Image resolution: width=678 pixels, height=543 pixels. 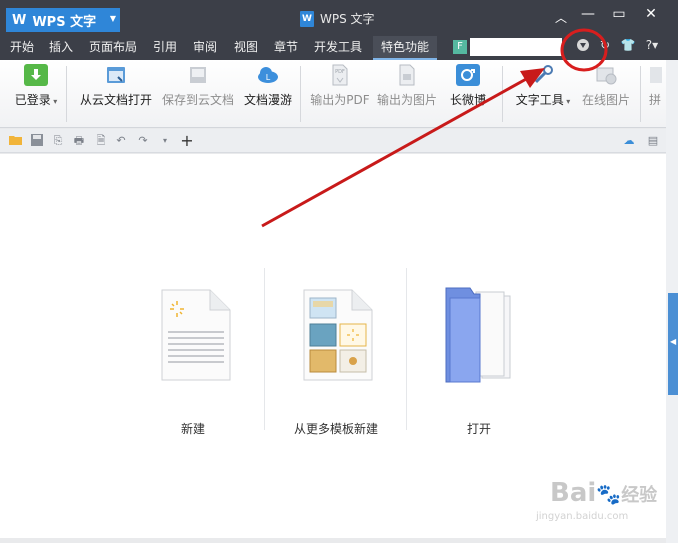 What do you see at coordinates (604, 493) in the screenshot?
I see `baidu-watermark: Bai🐾经验` at bounding box center [604, 493].